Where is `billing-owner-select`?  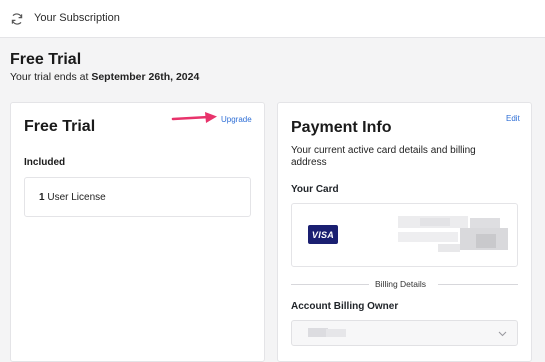 billing-owner-select is located at coordinates (404, 333).